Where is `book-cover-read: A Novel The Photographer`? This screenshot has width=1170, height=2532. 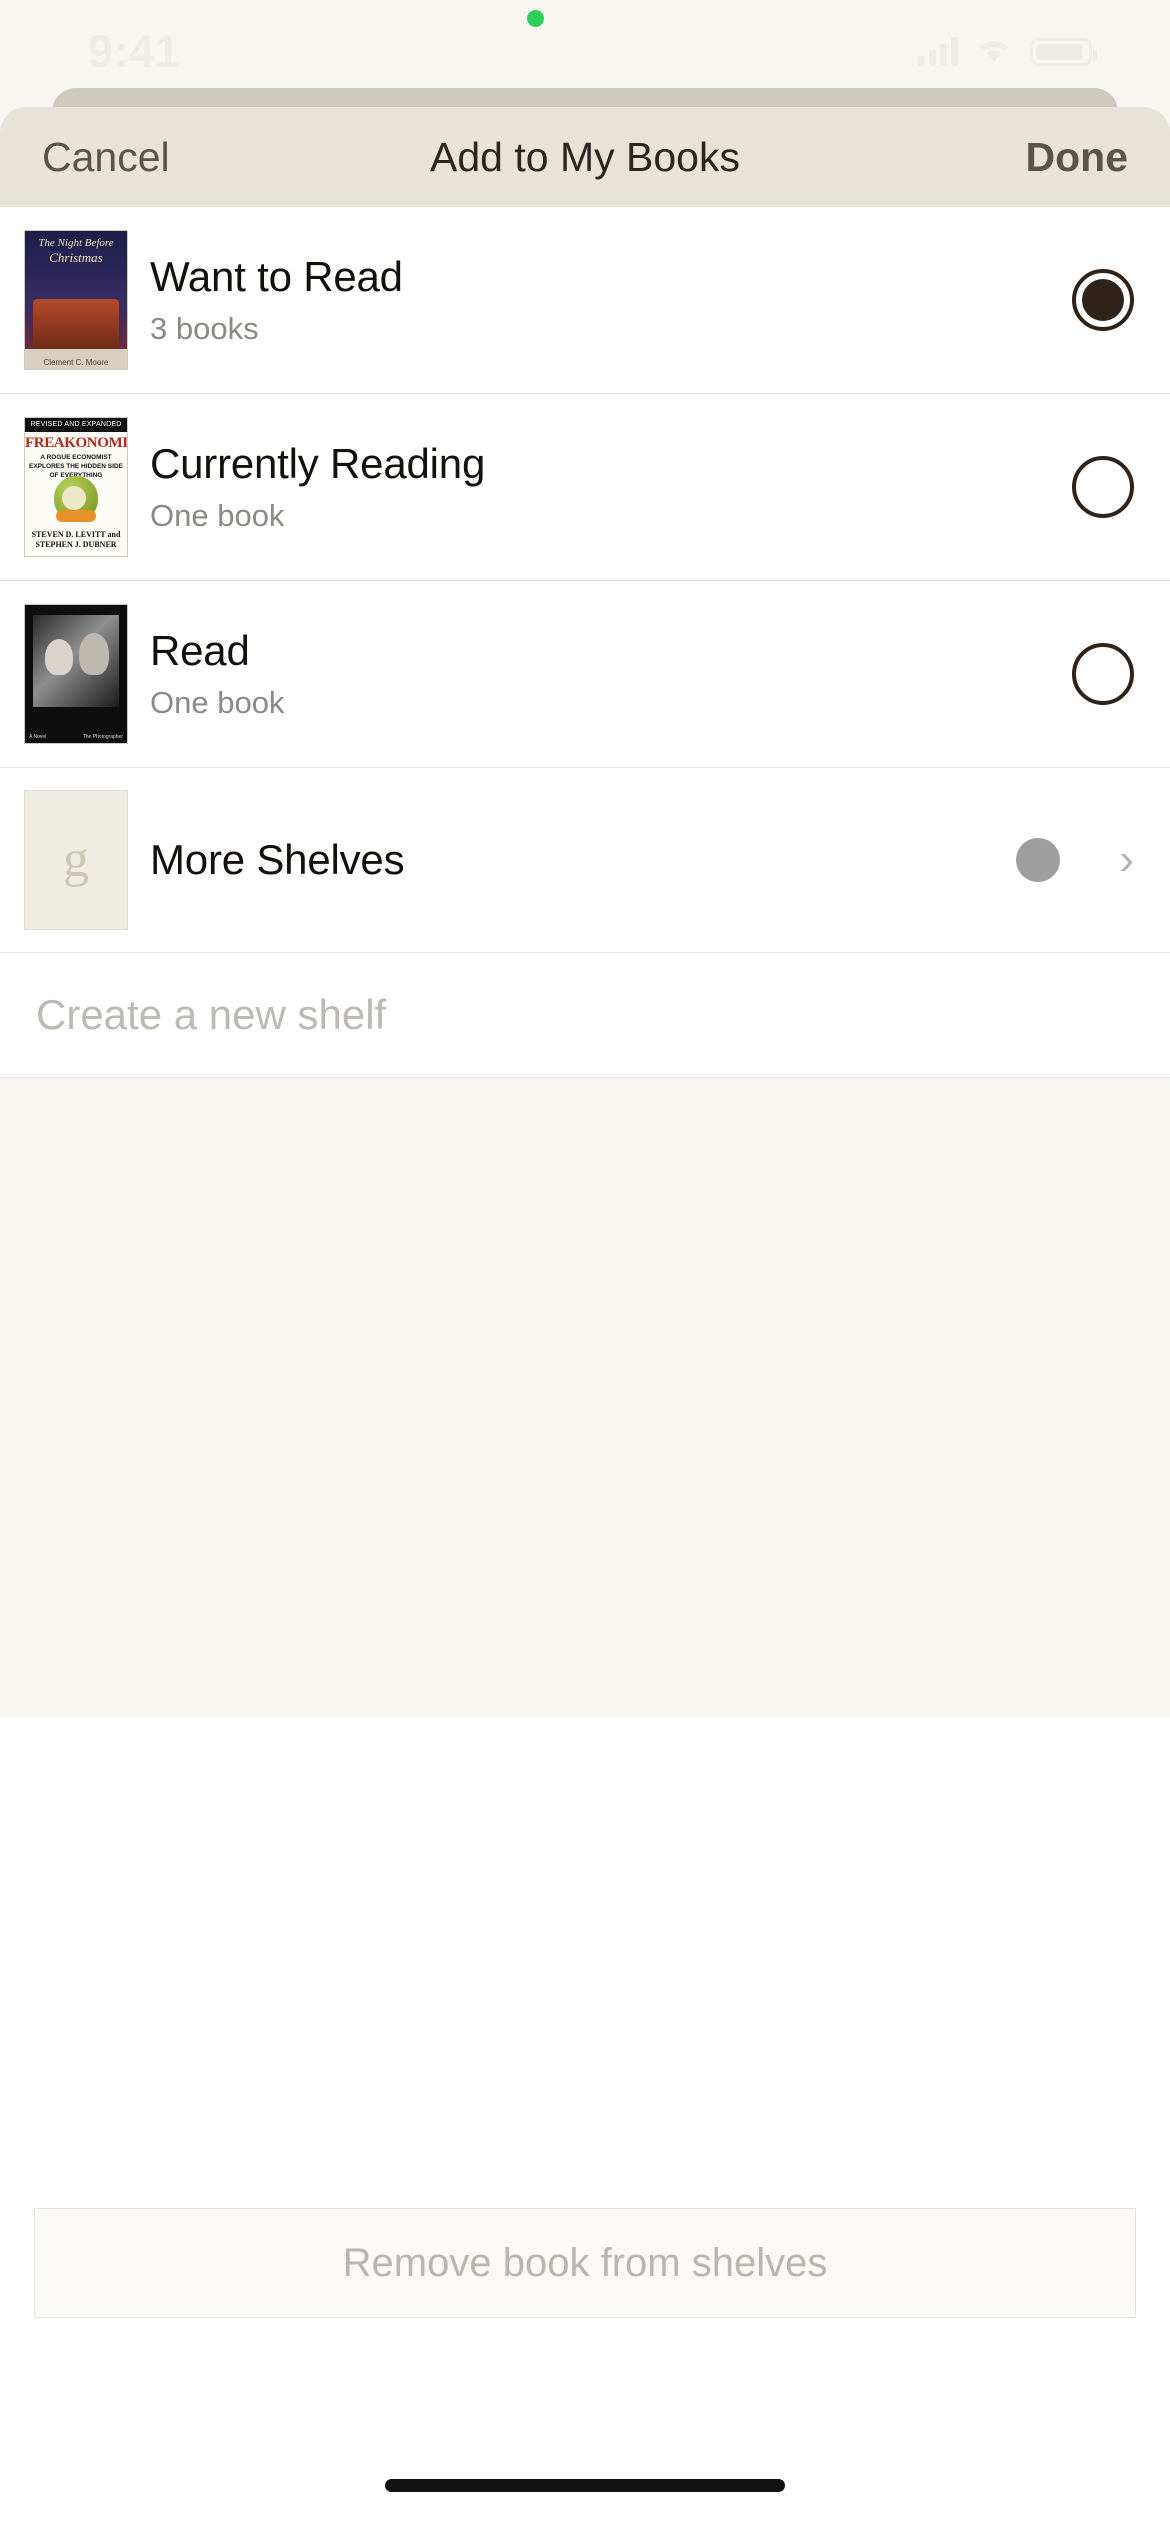 book-cover-read: A Novel The Photographer is located at coordinates (76, 674).